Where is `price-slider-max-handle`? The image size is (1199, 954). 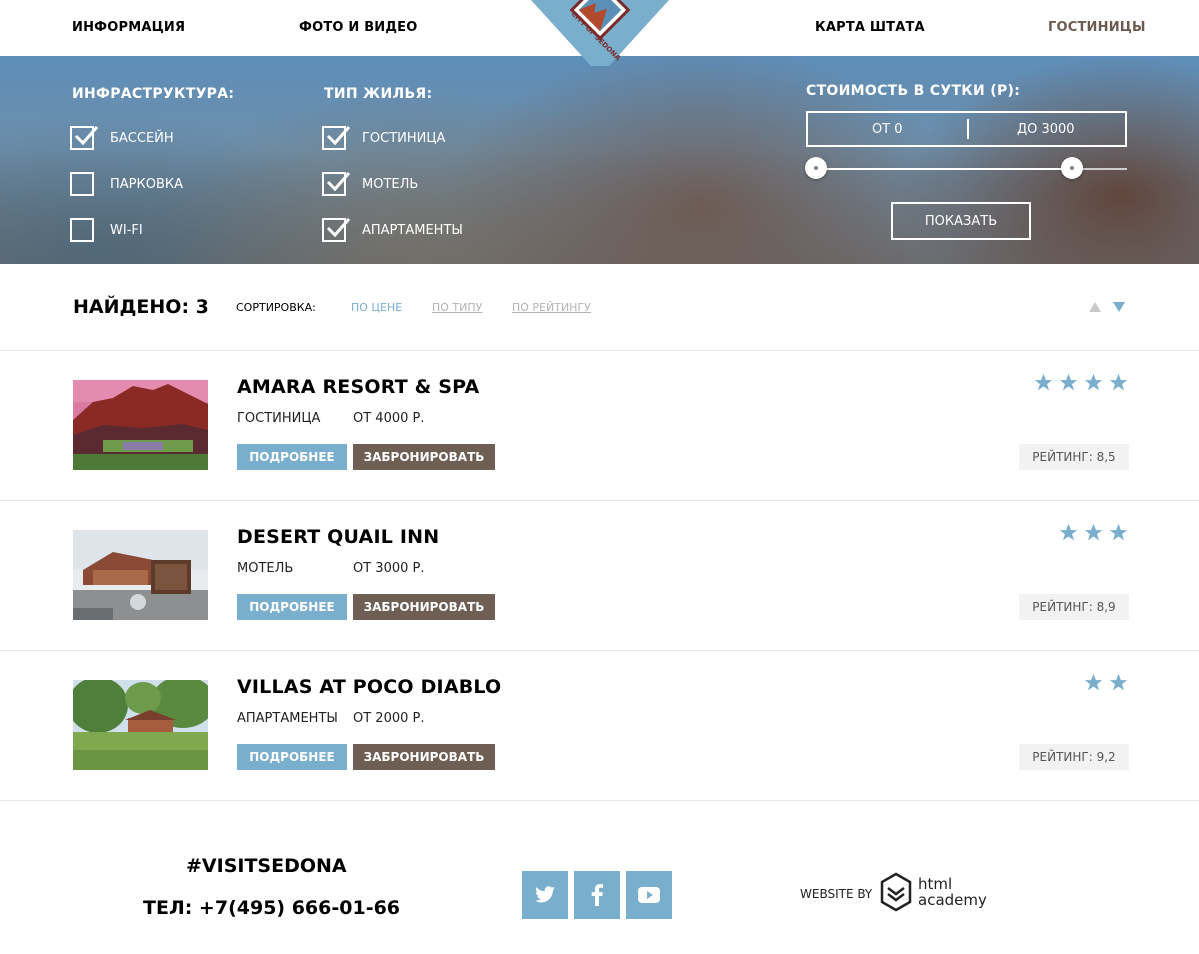
price-slider-max-handle is located at coordinates (1072, 168).